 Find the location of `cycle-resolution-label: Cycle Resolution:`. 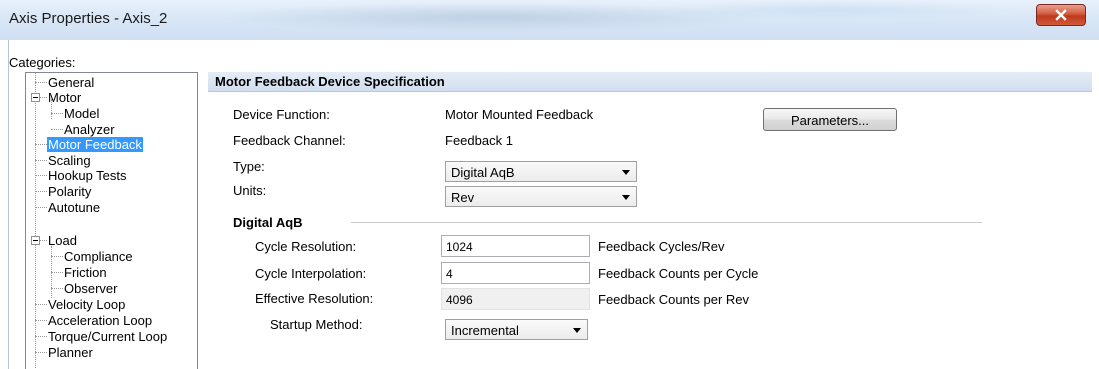

cycle-resolution-label: Cycle Resolution: is located at coordinates (306, 246).